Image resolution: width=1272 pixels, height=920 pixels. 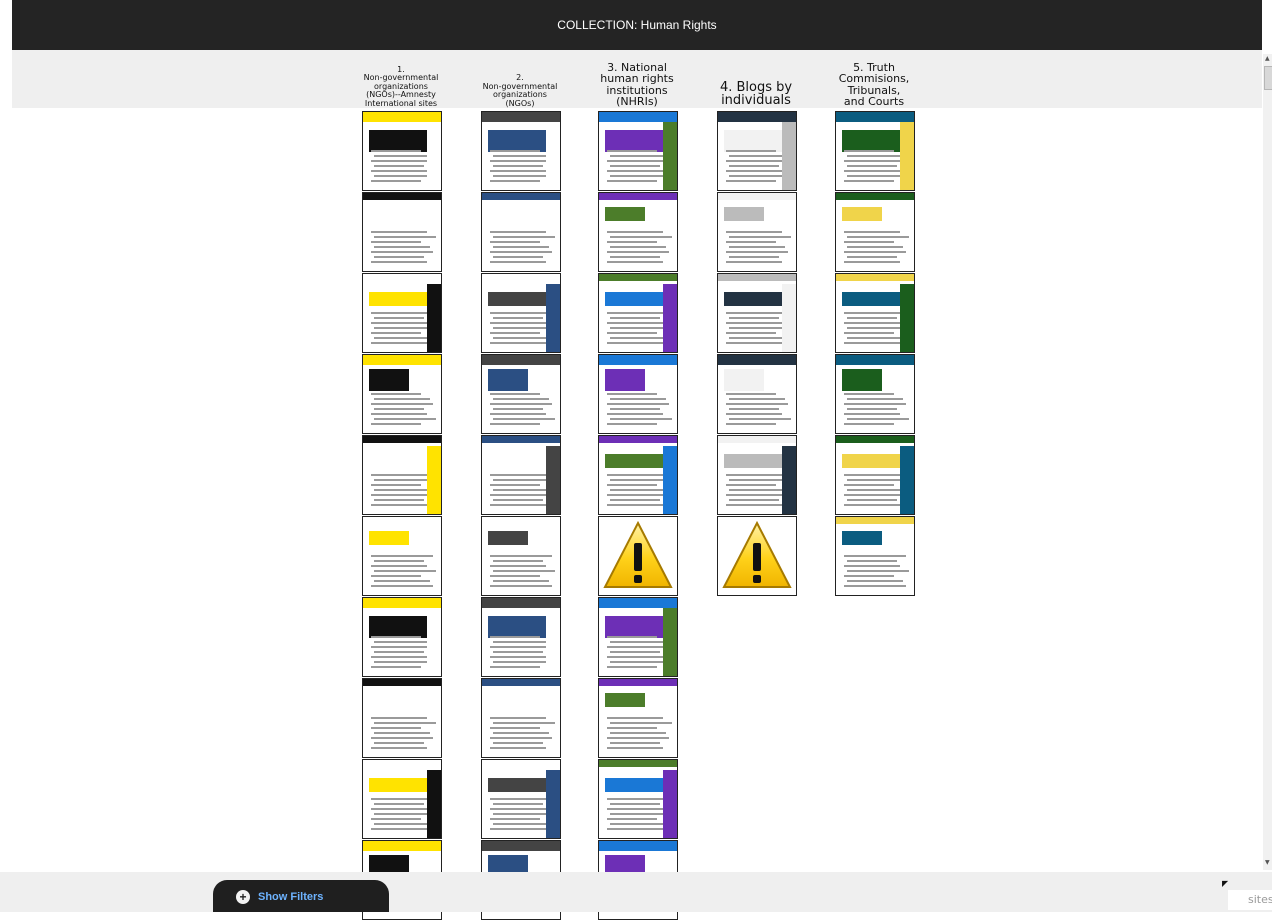 I want to click on scrollbar-thumb, so click(x=1268, y=78).